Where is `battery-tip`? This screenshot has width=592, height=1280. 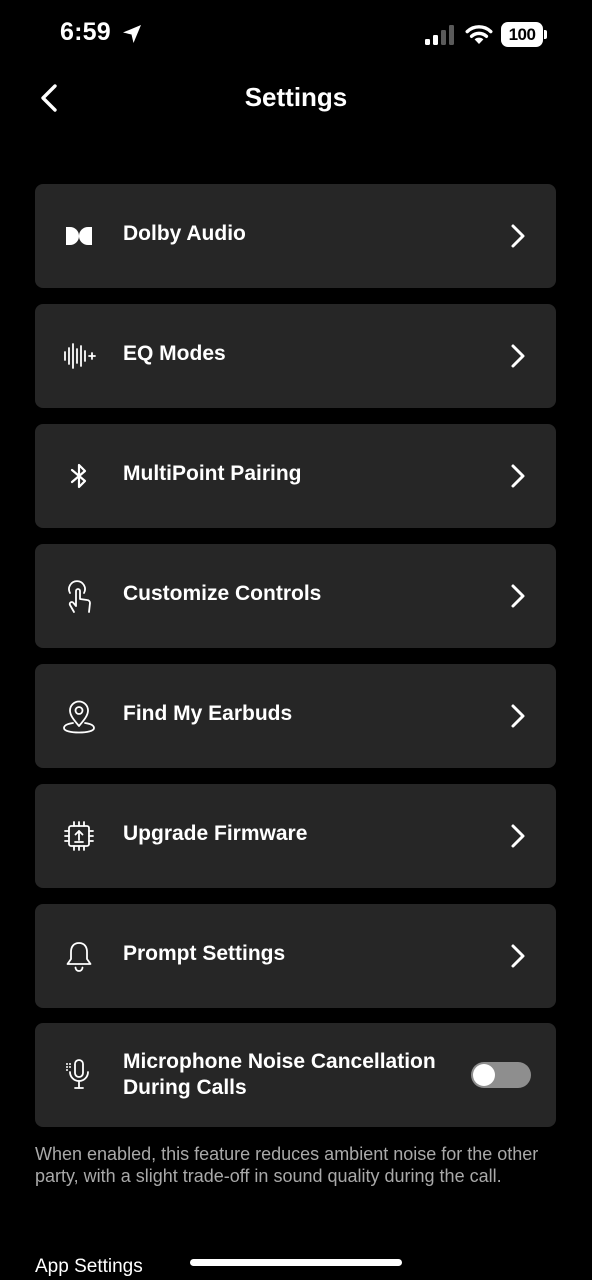 battery-tip is located at coordinates (545, 34).